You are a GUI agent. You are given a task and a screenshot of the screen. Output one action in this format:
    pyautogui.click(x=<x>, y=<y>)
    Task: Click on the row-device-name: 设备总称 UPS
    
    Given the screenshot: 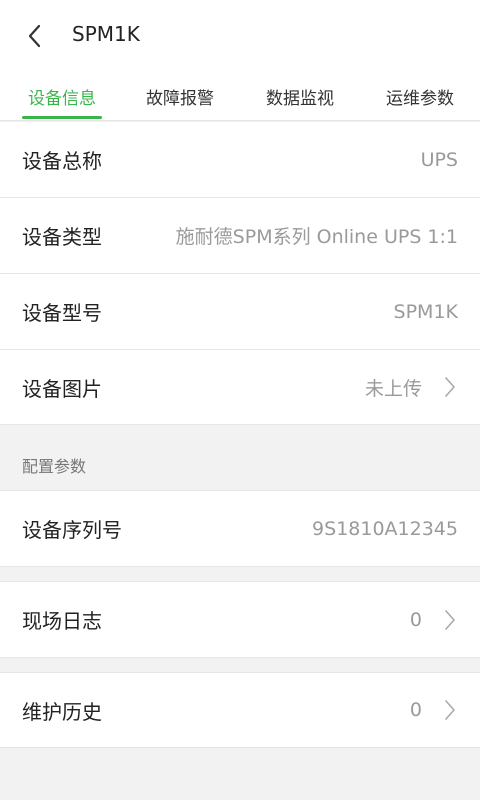 What is the action you would take?
    pyautogui.click(x=240, y=160)
    